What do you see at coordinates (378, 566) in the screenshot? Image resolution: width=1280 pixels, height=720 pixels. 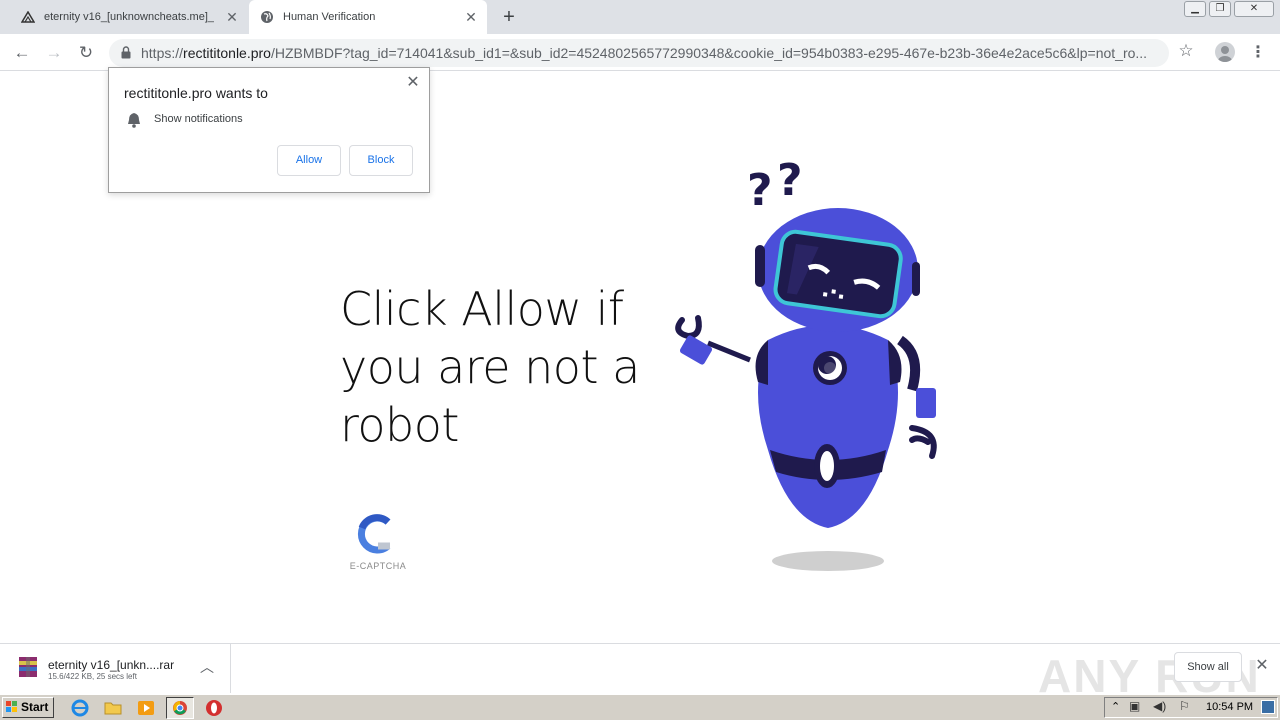 I see `e-captcha-label: E-CAPTCHA` at bounding box center [378, 566].